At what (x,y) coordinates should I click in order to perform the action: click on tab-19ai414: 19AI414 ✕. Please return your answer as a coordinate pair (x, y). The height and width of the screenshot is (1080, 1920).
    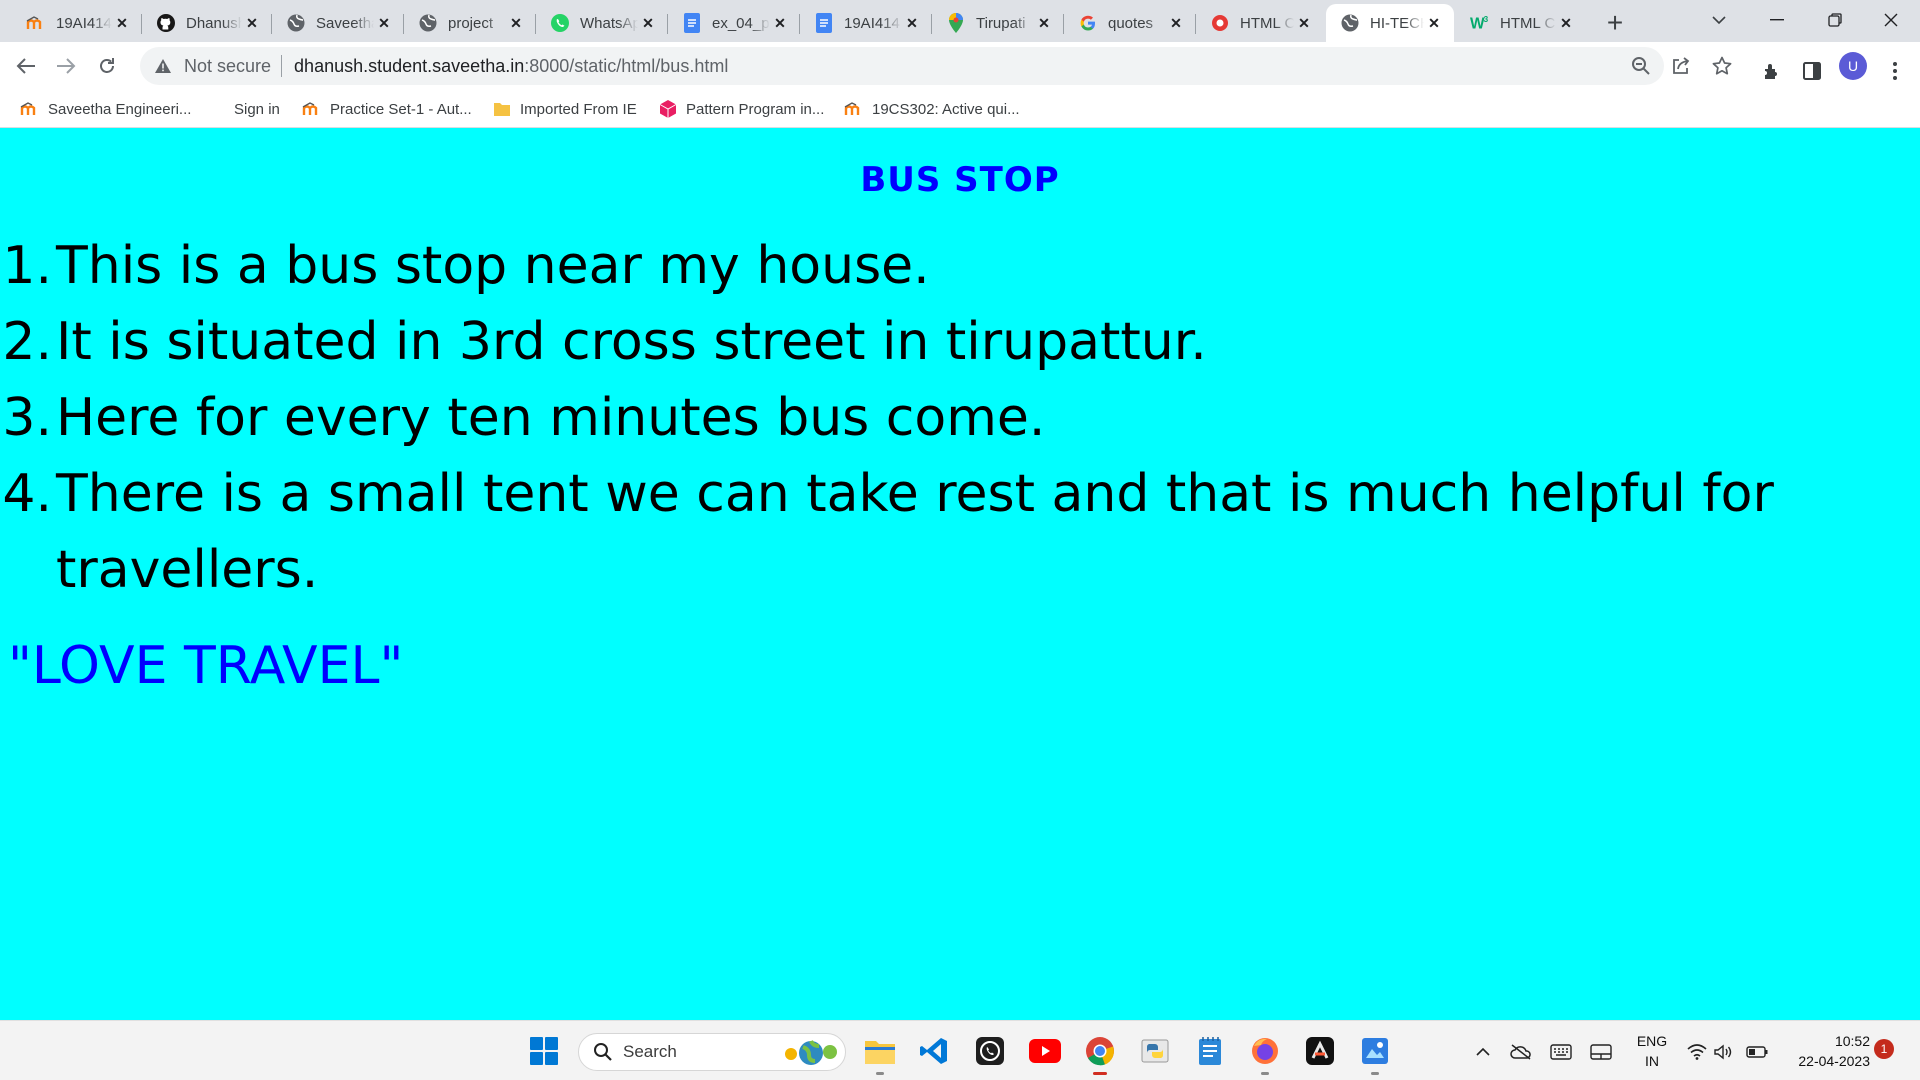
    Looking at the image, I should click on (77, 23).